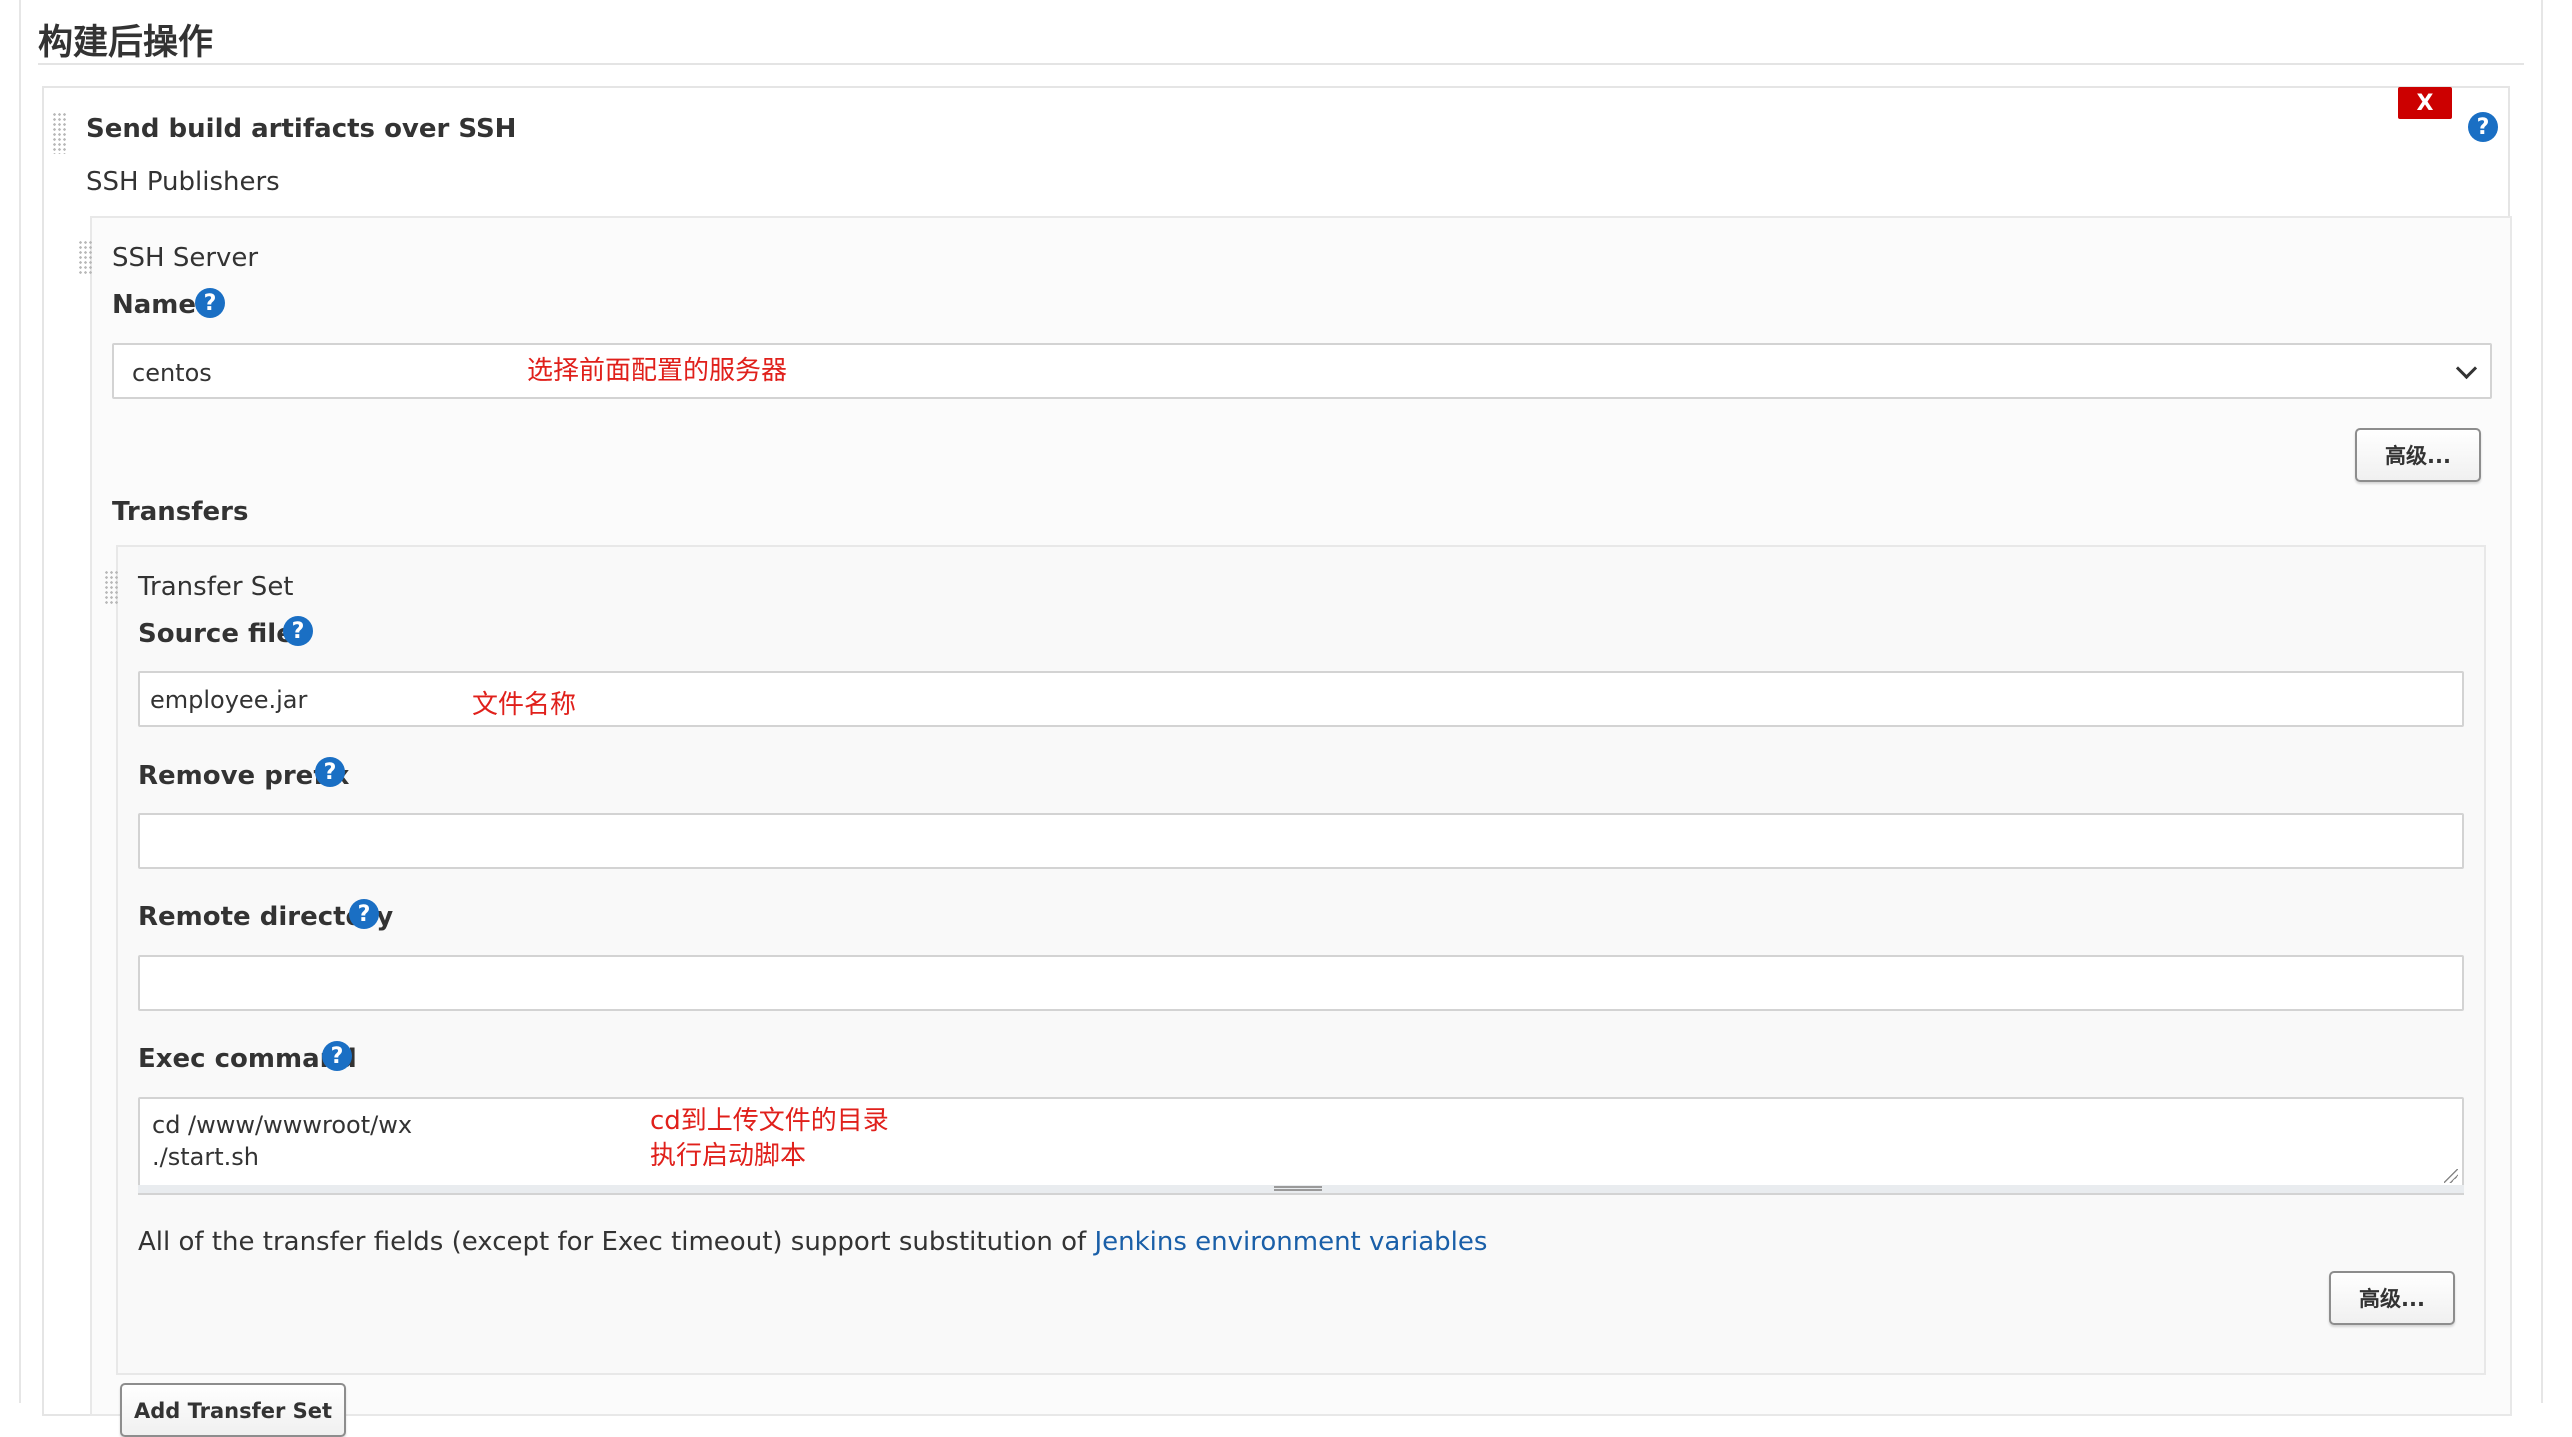  I want to click on transfers-label: Transfers, so click(180, 512).